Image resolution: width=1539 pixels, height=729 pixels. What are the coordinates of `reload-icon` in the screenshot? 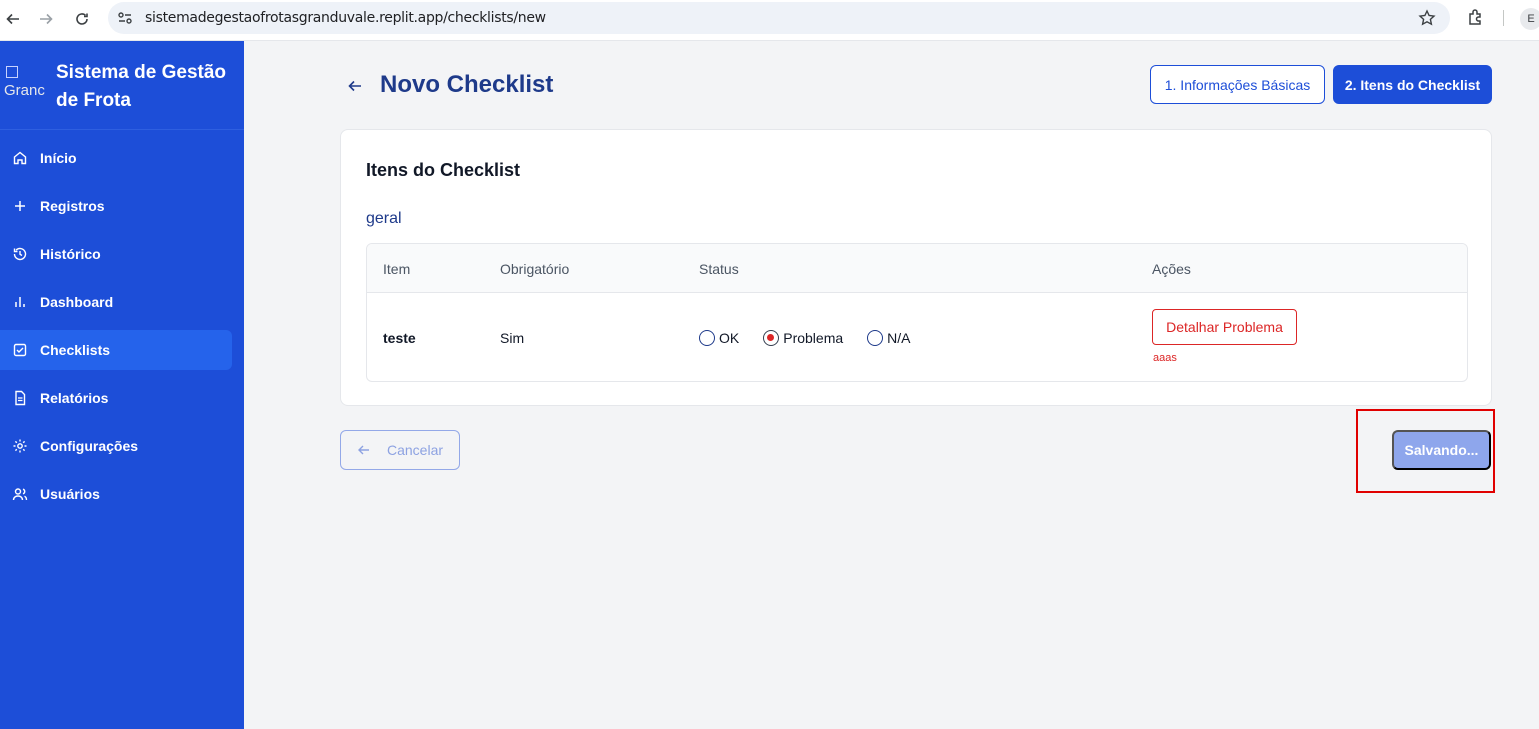 It's located at (82, 19).